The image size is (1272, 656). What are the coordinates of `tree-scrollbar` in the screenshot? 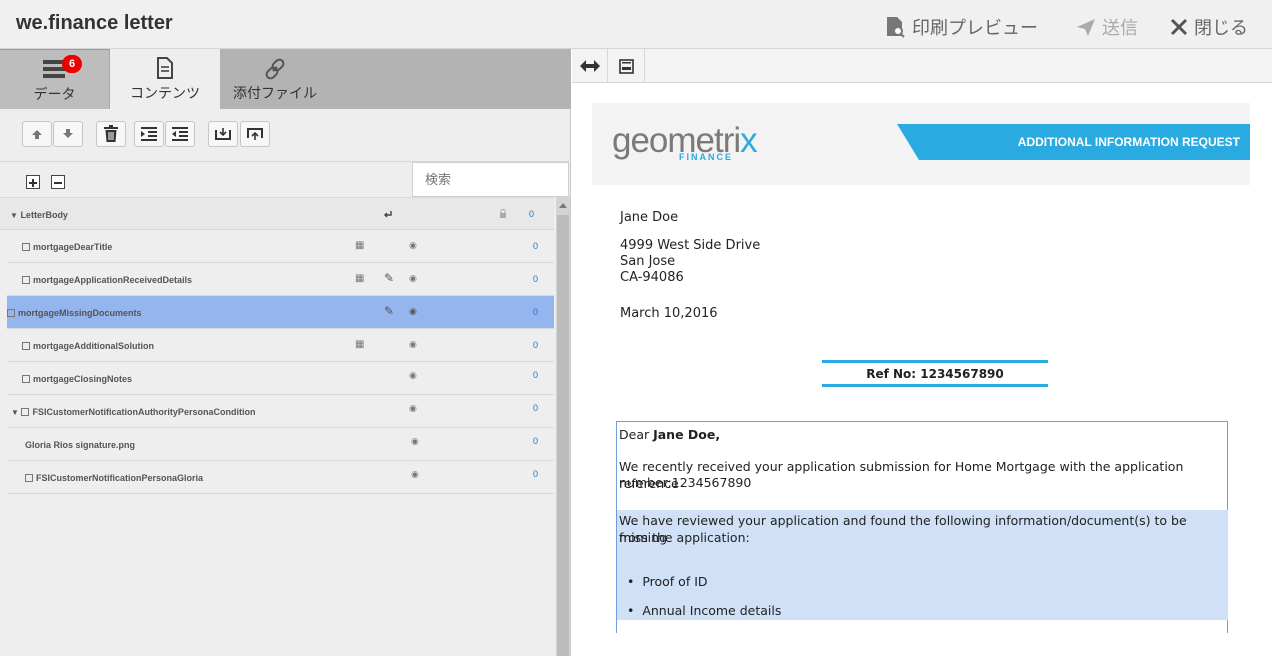 It's located at (563, 426).